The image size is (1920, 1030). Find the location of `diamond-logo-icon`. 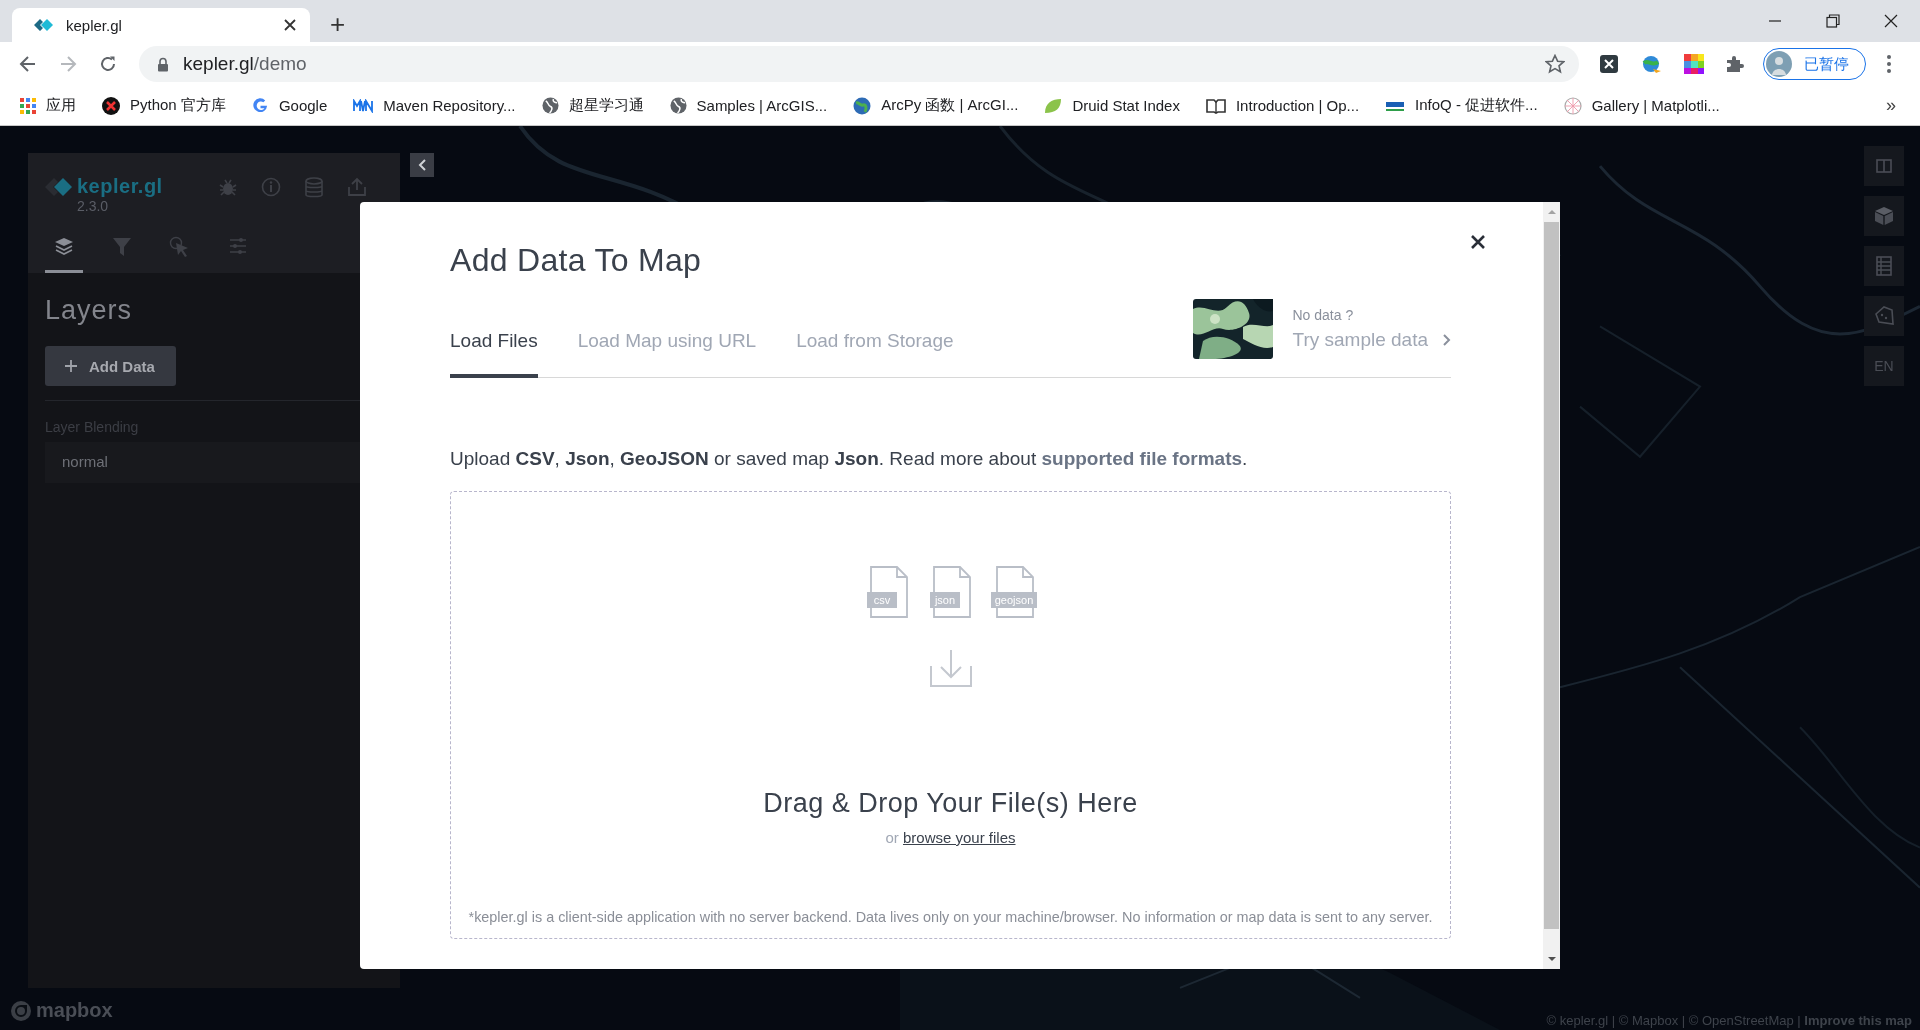

diamond-logo-icon is located at coordinates (44, 25).